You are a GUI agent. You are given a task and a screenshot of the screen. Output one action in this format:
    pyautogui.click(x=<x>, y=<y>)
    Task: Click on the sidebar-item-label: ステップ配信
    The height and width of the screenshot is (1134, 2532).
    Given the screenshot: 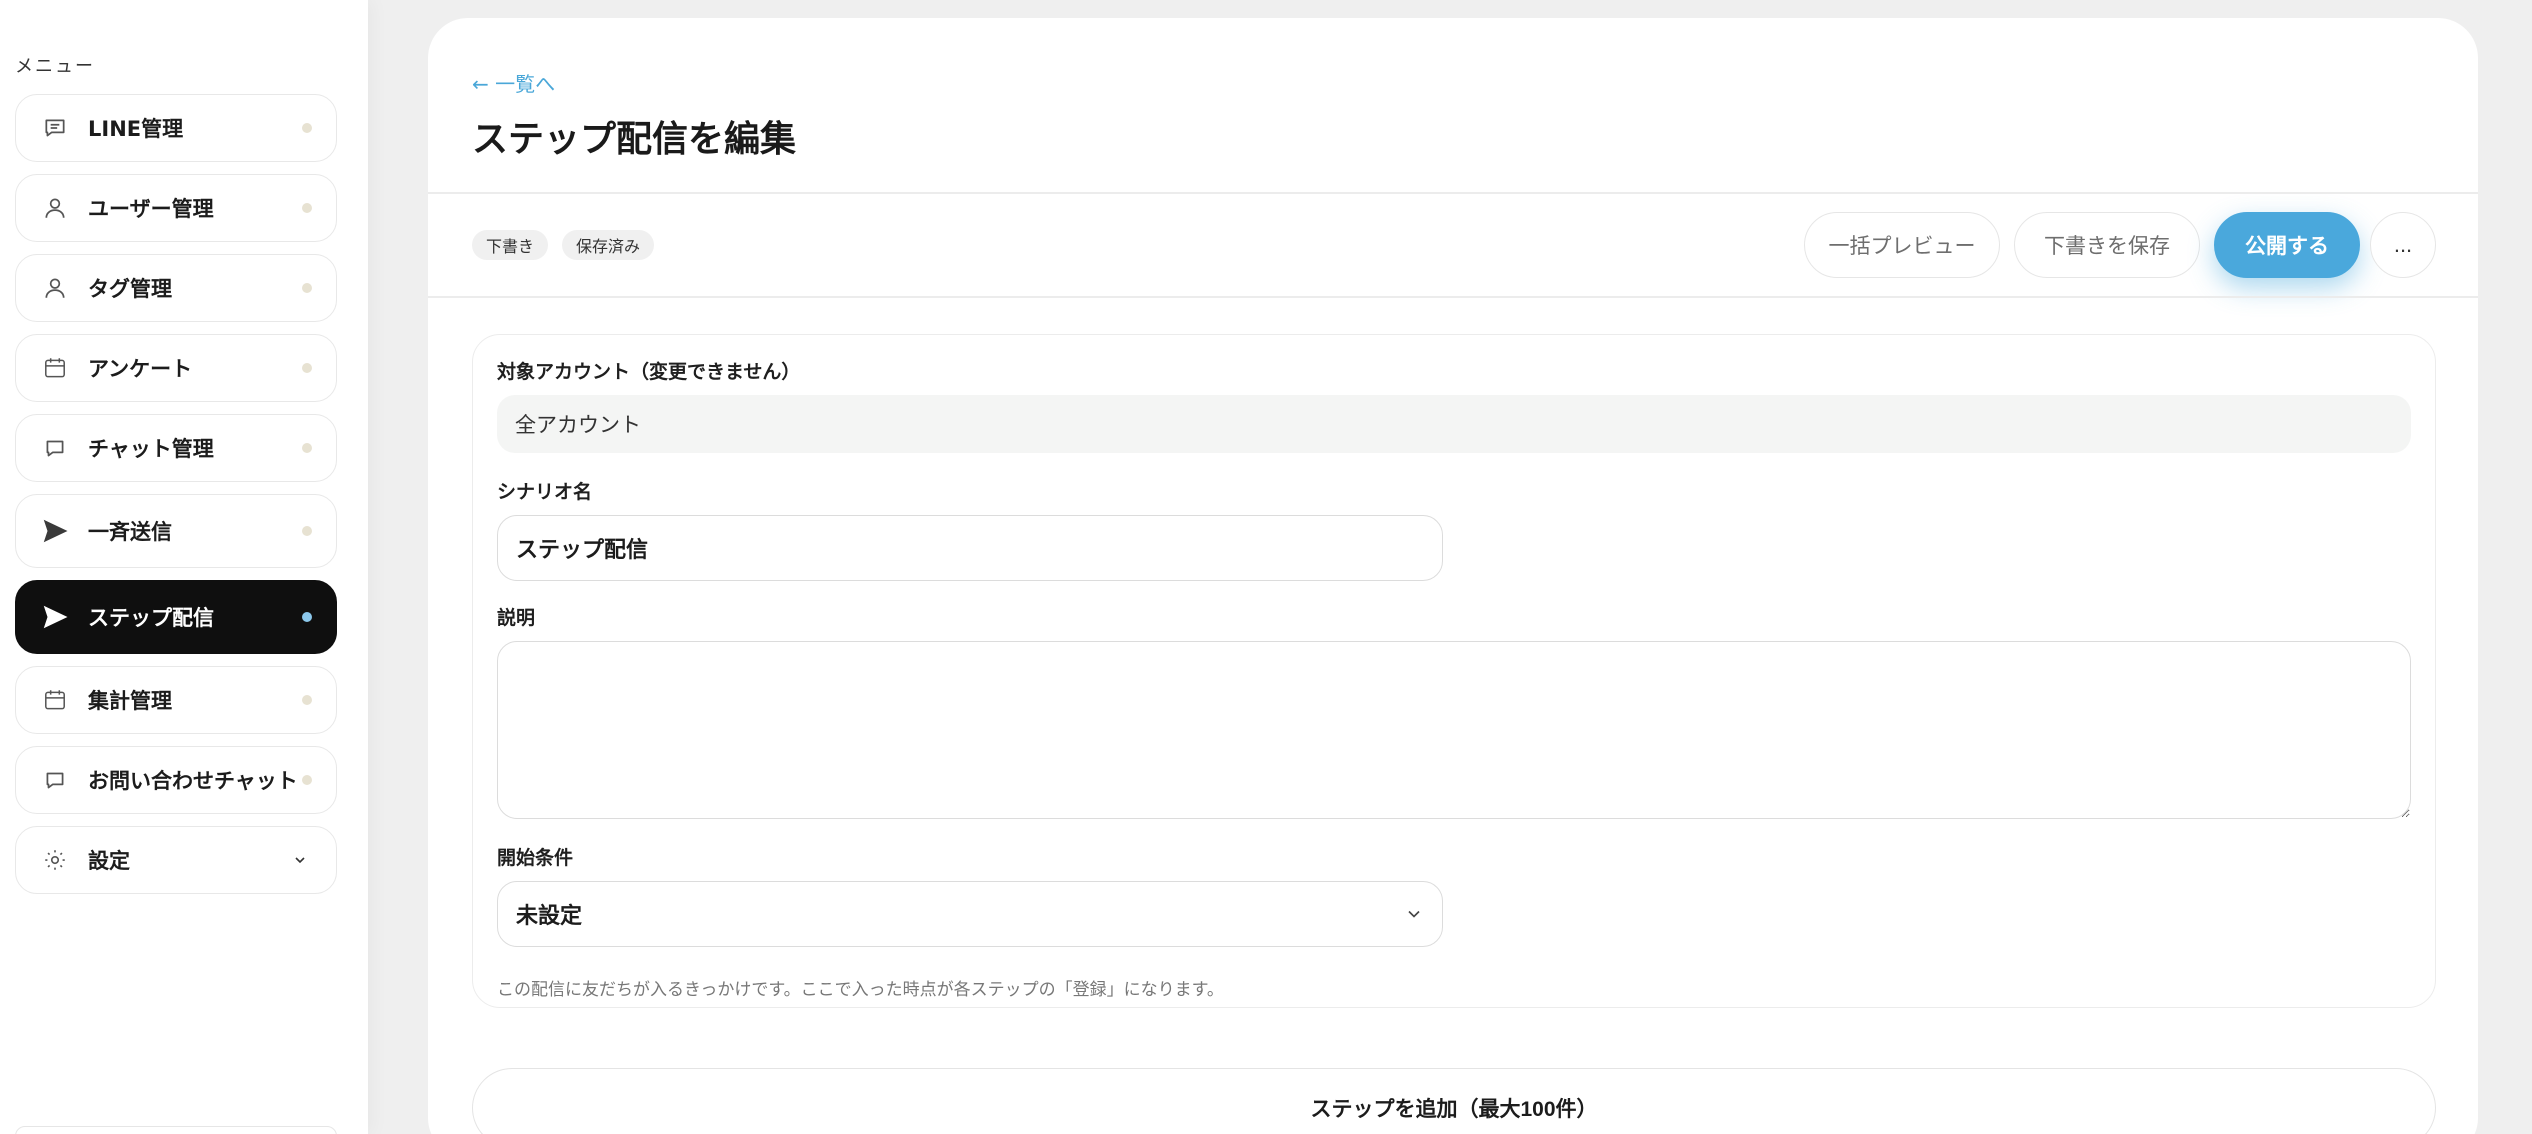 What is the action you would take?
    pyautogui.click(x=151, y=618)
    